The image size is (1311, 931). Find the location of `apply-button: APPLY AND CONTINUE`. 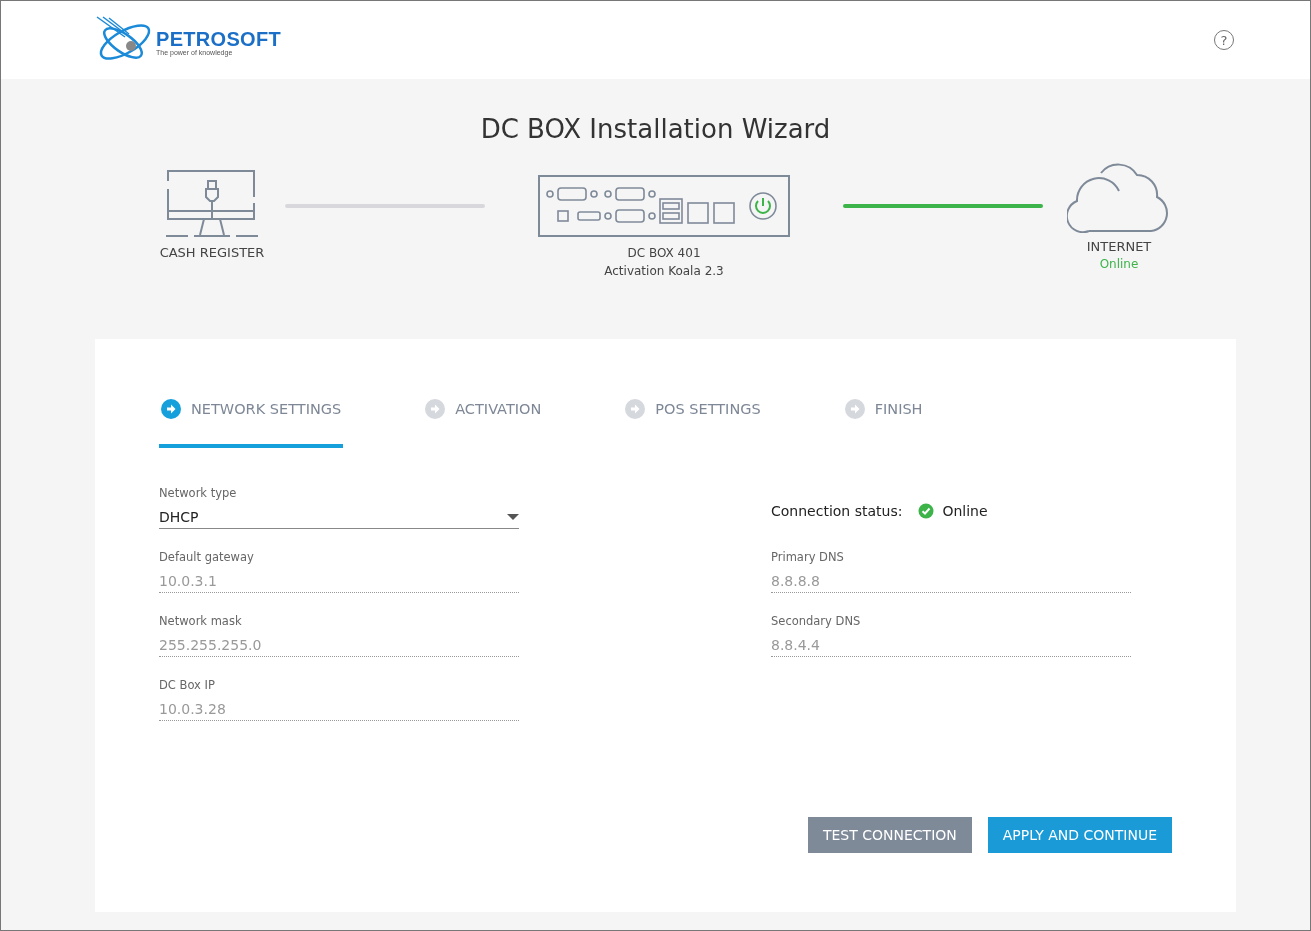

apply-button: APPLY AND CONTINUE is located at coordinates (1079, 835).